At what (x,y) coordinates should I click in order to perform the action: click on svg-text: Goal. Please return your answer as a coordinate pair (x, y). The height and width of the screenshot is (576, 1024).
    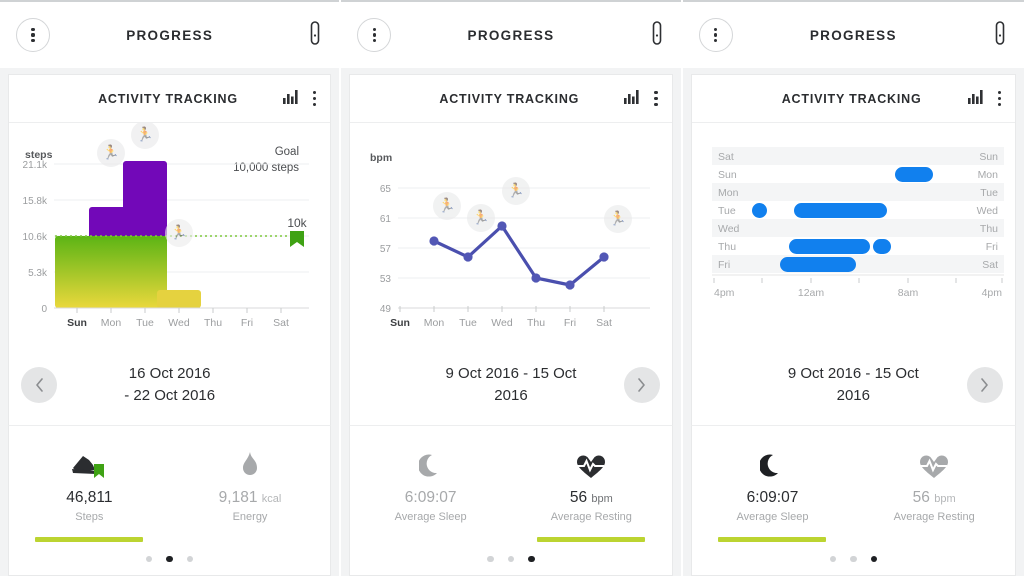
    Looking at the image, I should click on (287, 152).